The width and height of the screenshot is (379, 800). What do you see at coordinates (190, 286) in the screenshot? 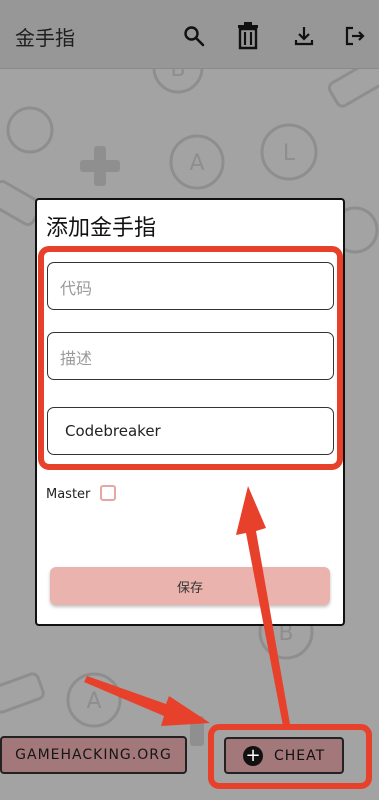
I see `code-input: 代码` at bounding box center [190, 286].